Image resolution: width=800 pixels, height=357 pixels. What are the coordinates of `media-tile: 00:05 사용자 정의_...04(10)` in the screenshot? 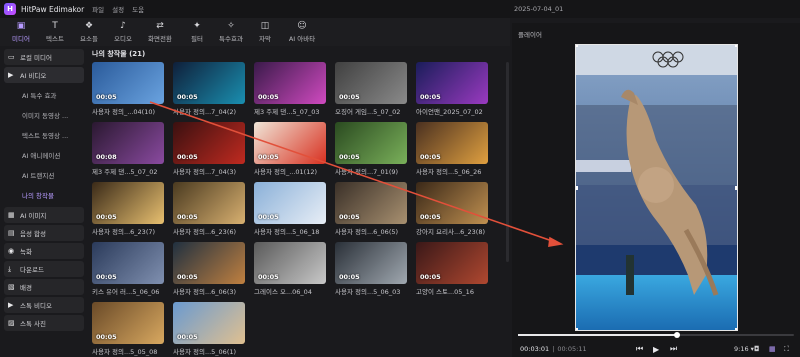 It's located at (128, 89).